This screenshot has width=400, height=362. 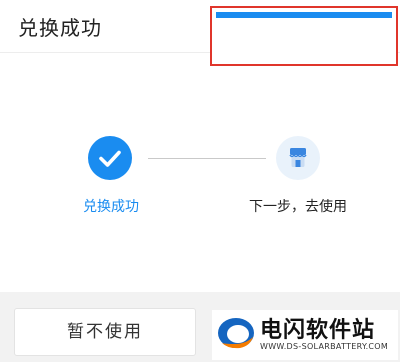 I want to click on use-now-button-fill, so click(x=304, y=15).